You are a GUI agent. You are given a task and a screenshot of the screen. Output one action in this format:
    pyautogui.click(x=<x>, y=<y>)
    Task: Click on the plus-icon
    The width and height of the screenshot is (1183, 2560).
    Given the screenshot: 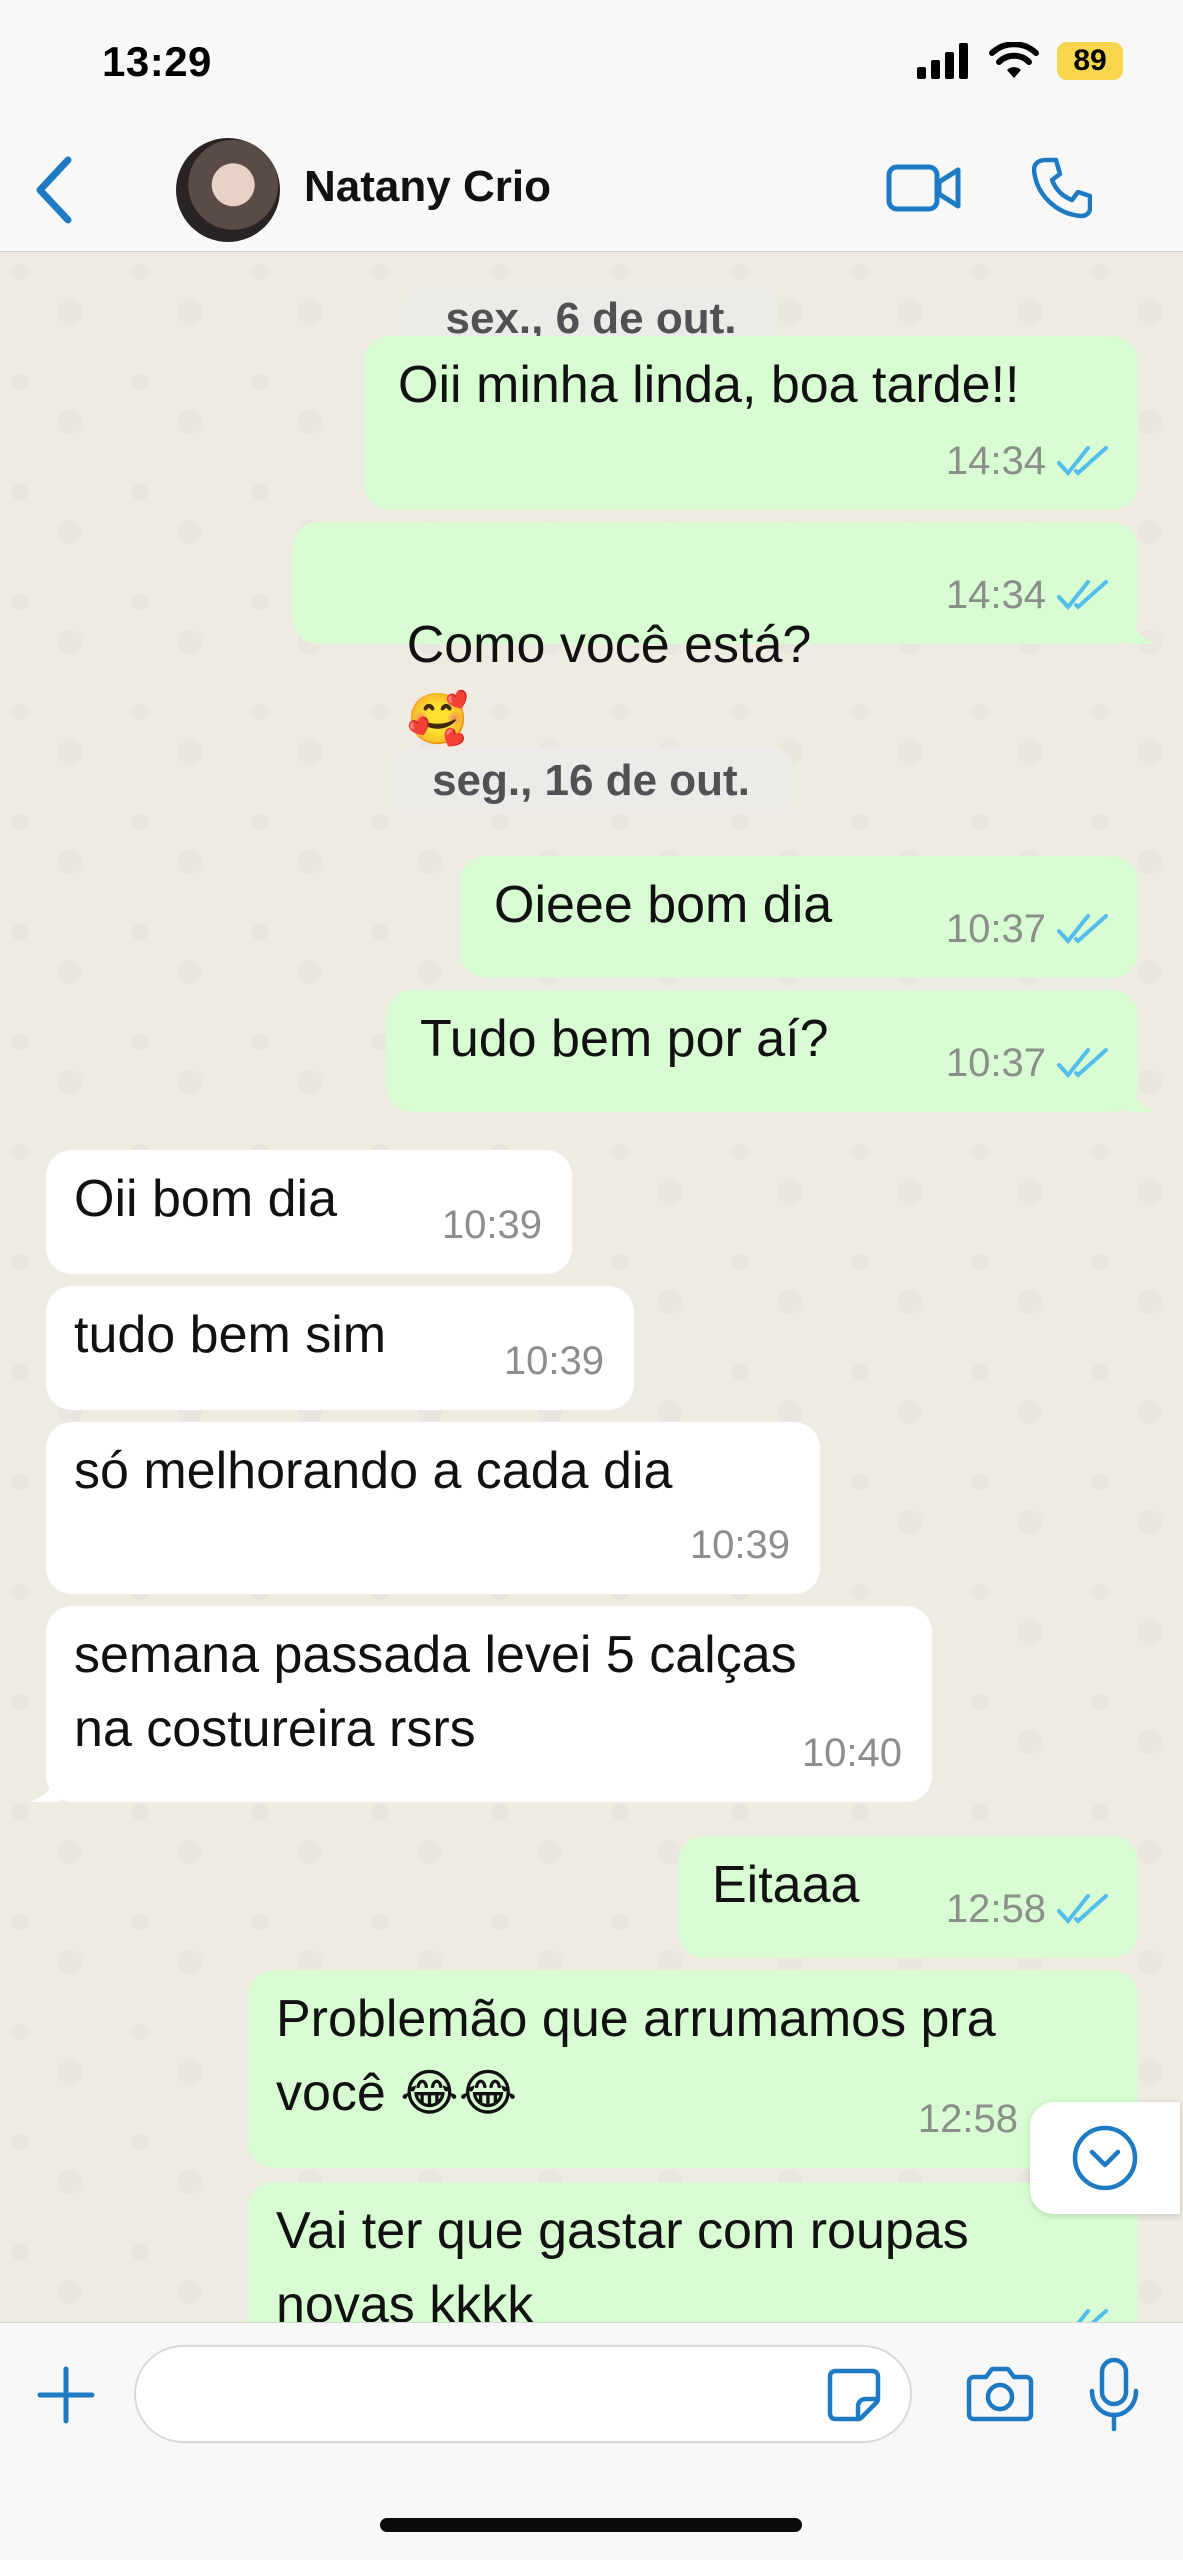 What is the action you would take?
    pyautogui.click(x=66, y=2395)
    